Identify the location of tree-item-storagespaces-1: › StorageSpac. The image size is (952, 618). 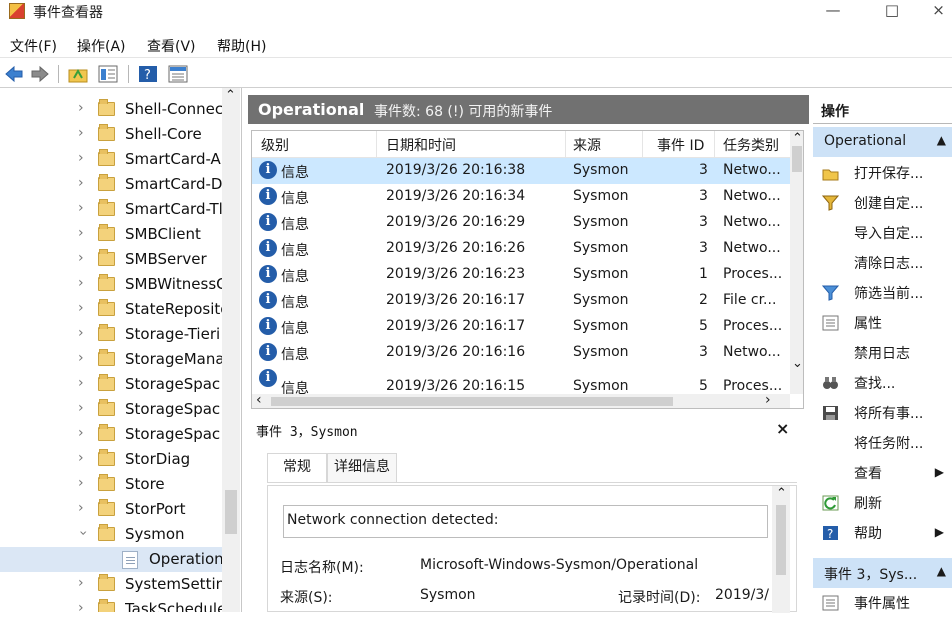
(111, 384).